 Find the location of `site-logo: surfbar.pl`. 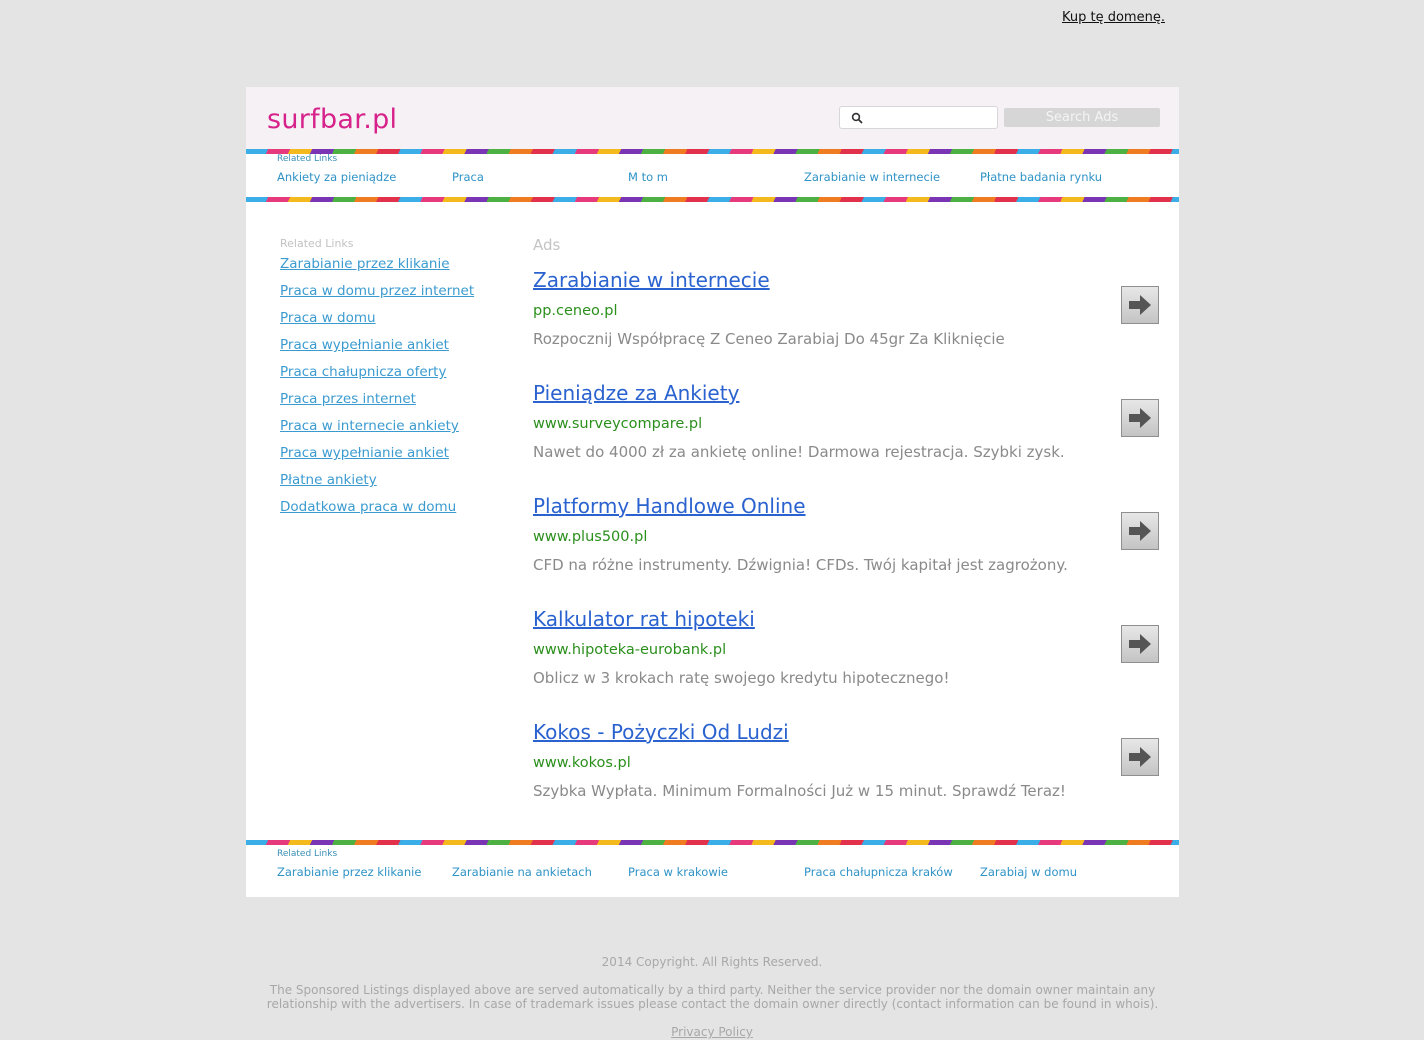

site-logo: surfbar.pl is located at coordinates (332, 119).